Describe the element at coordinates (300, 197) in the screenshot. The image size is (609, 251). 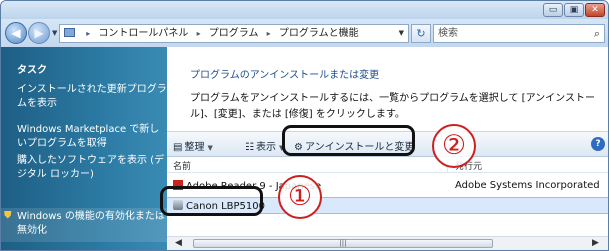
I see `callout-number-one: ①` at that location.